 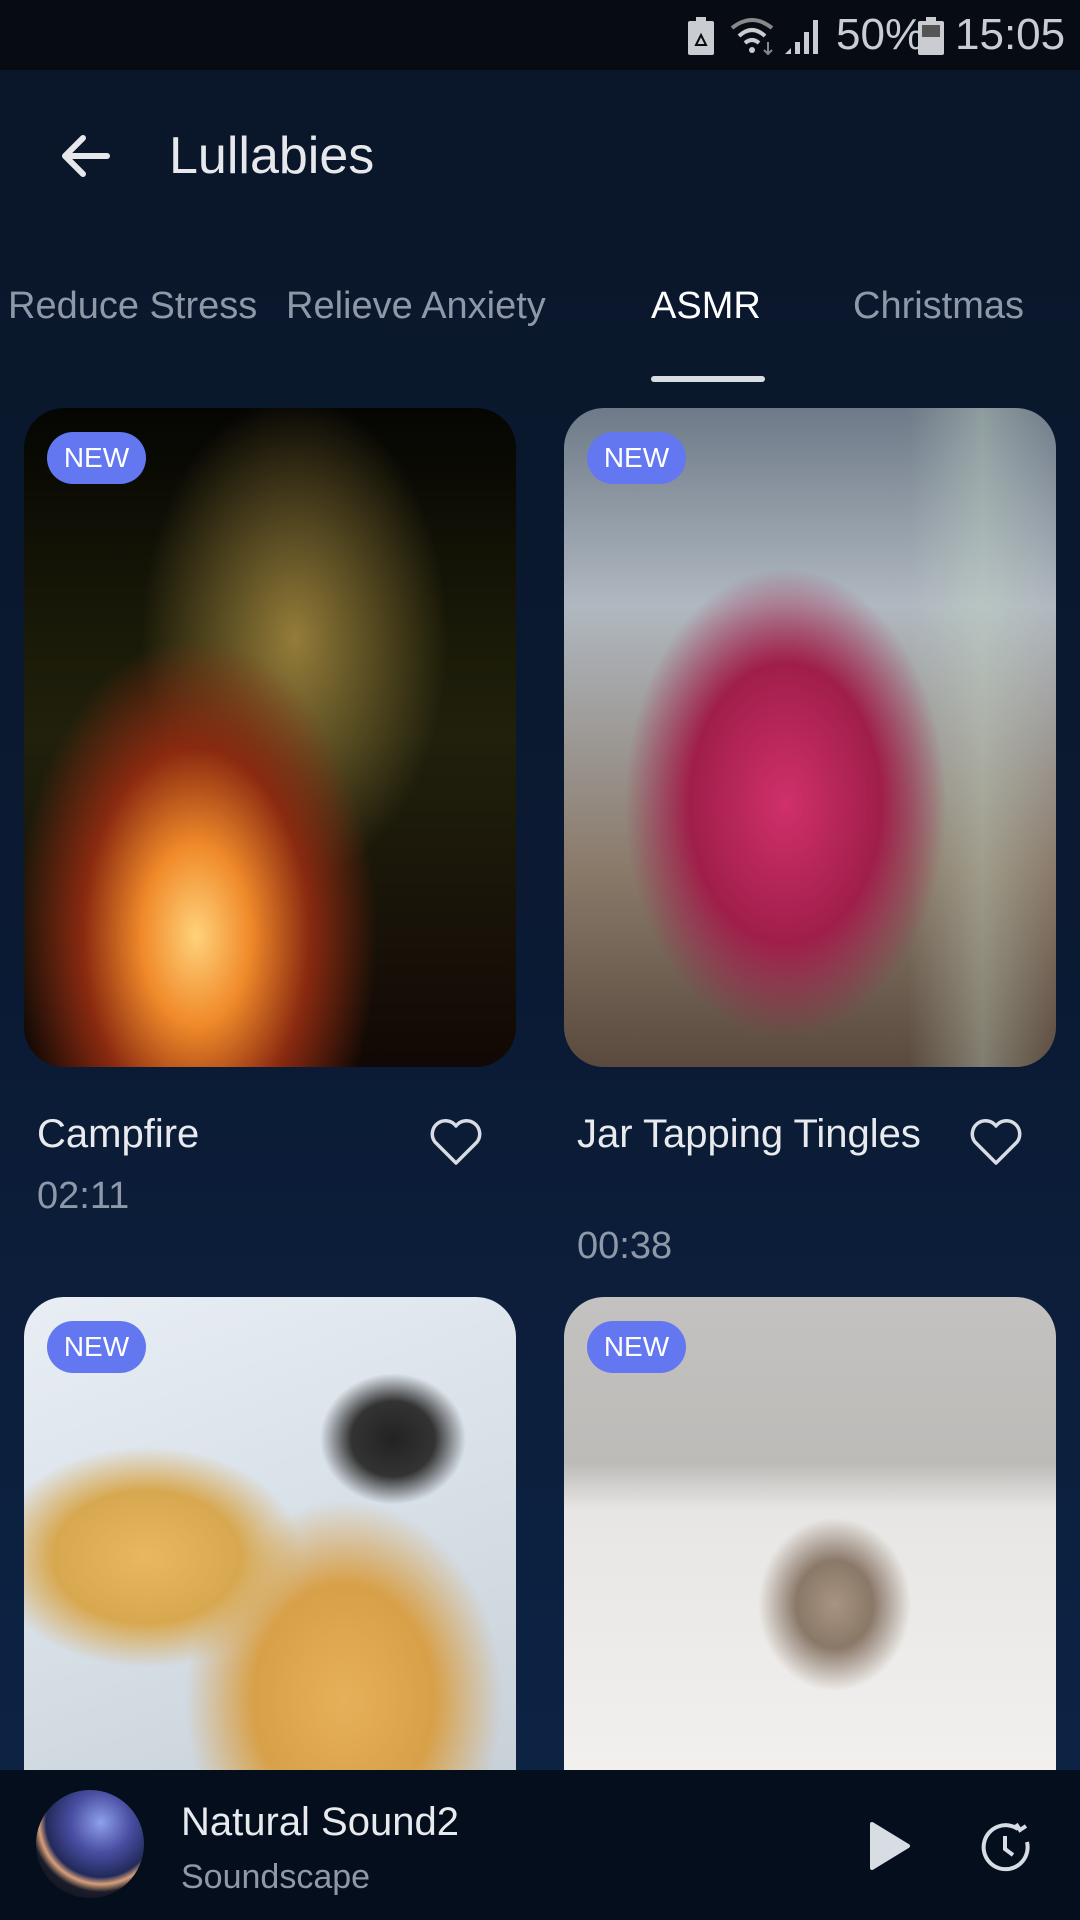 I want to click on sleep-timer-icon, so click(x=1007, y=1847).